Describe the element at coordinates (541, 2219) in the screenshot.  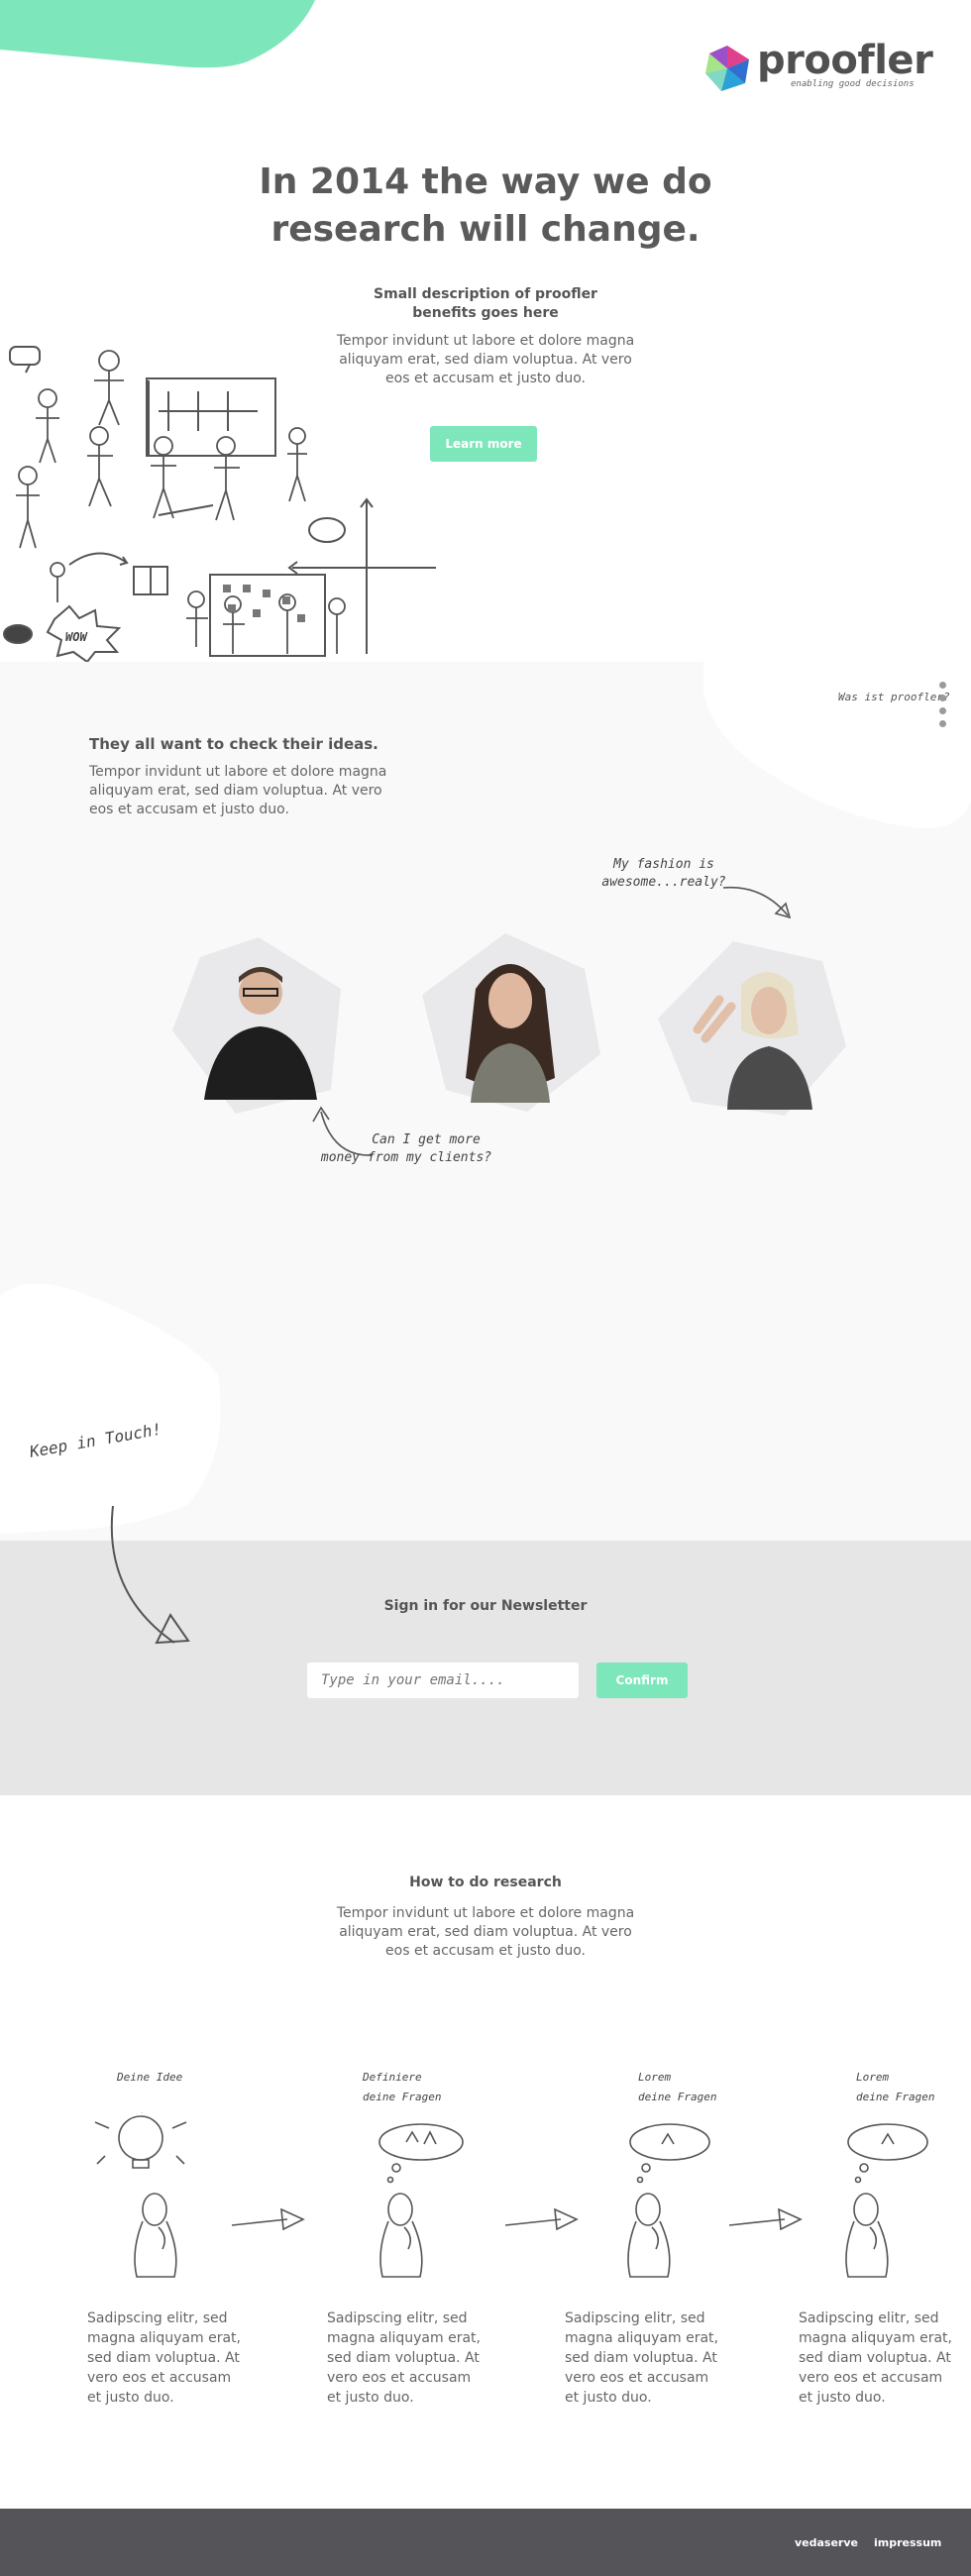
I see `step-arrow-2-icon` at that location.